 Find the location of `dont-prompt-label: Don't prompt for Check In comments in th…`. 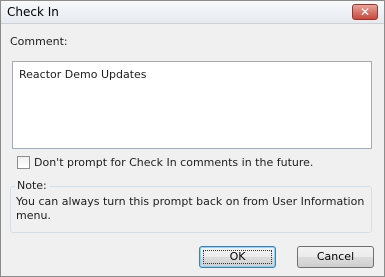

dont-prompt-label: Don't prompt for Check In comments in th… is located at coordinates (173, 162).